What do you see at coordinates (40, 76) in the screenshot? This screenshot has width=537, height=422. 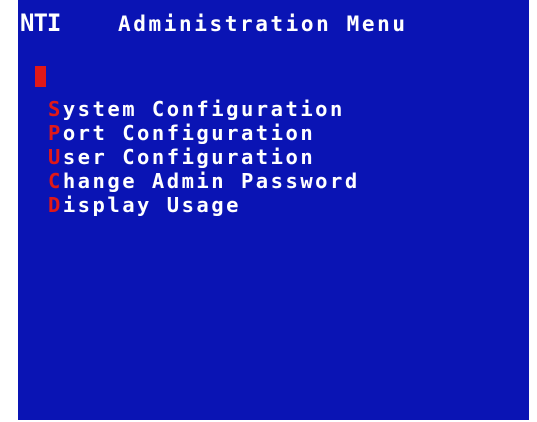 I see `text-cursor` at bounding box center [40, 76].